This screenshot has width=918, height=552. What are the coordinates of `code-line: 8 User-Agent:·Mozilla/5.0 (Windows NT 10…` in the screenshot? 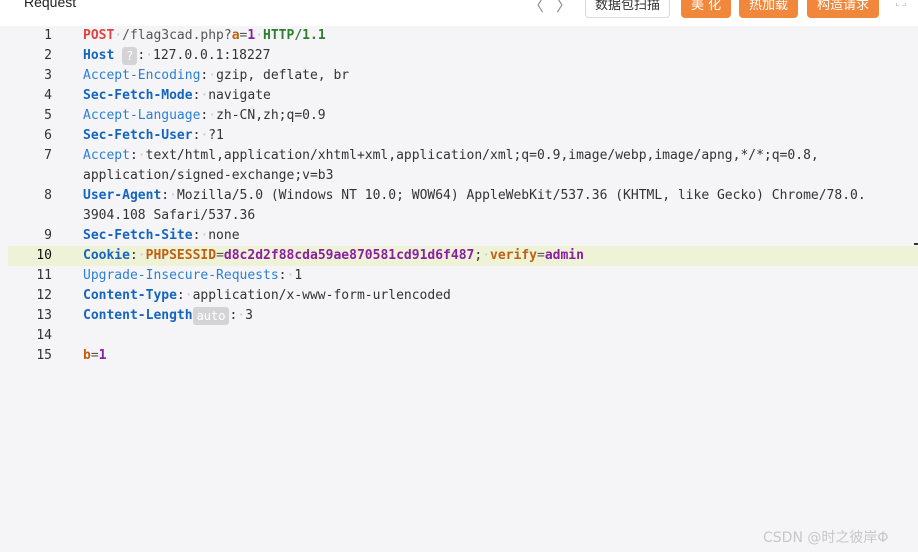 It's located at (463, 206).